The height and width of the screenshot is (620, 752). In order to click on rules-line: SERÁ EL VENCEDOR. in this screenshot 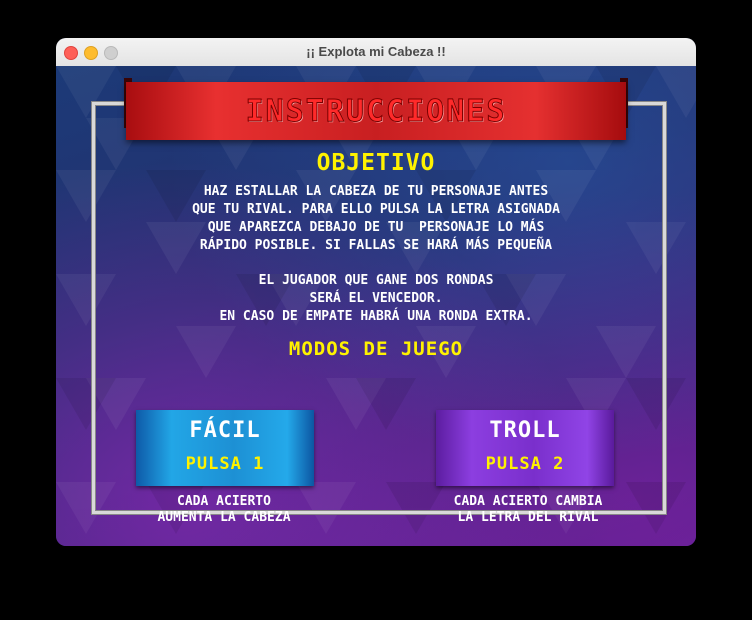, I will do `click(376, 298)`.